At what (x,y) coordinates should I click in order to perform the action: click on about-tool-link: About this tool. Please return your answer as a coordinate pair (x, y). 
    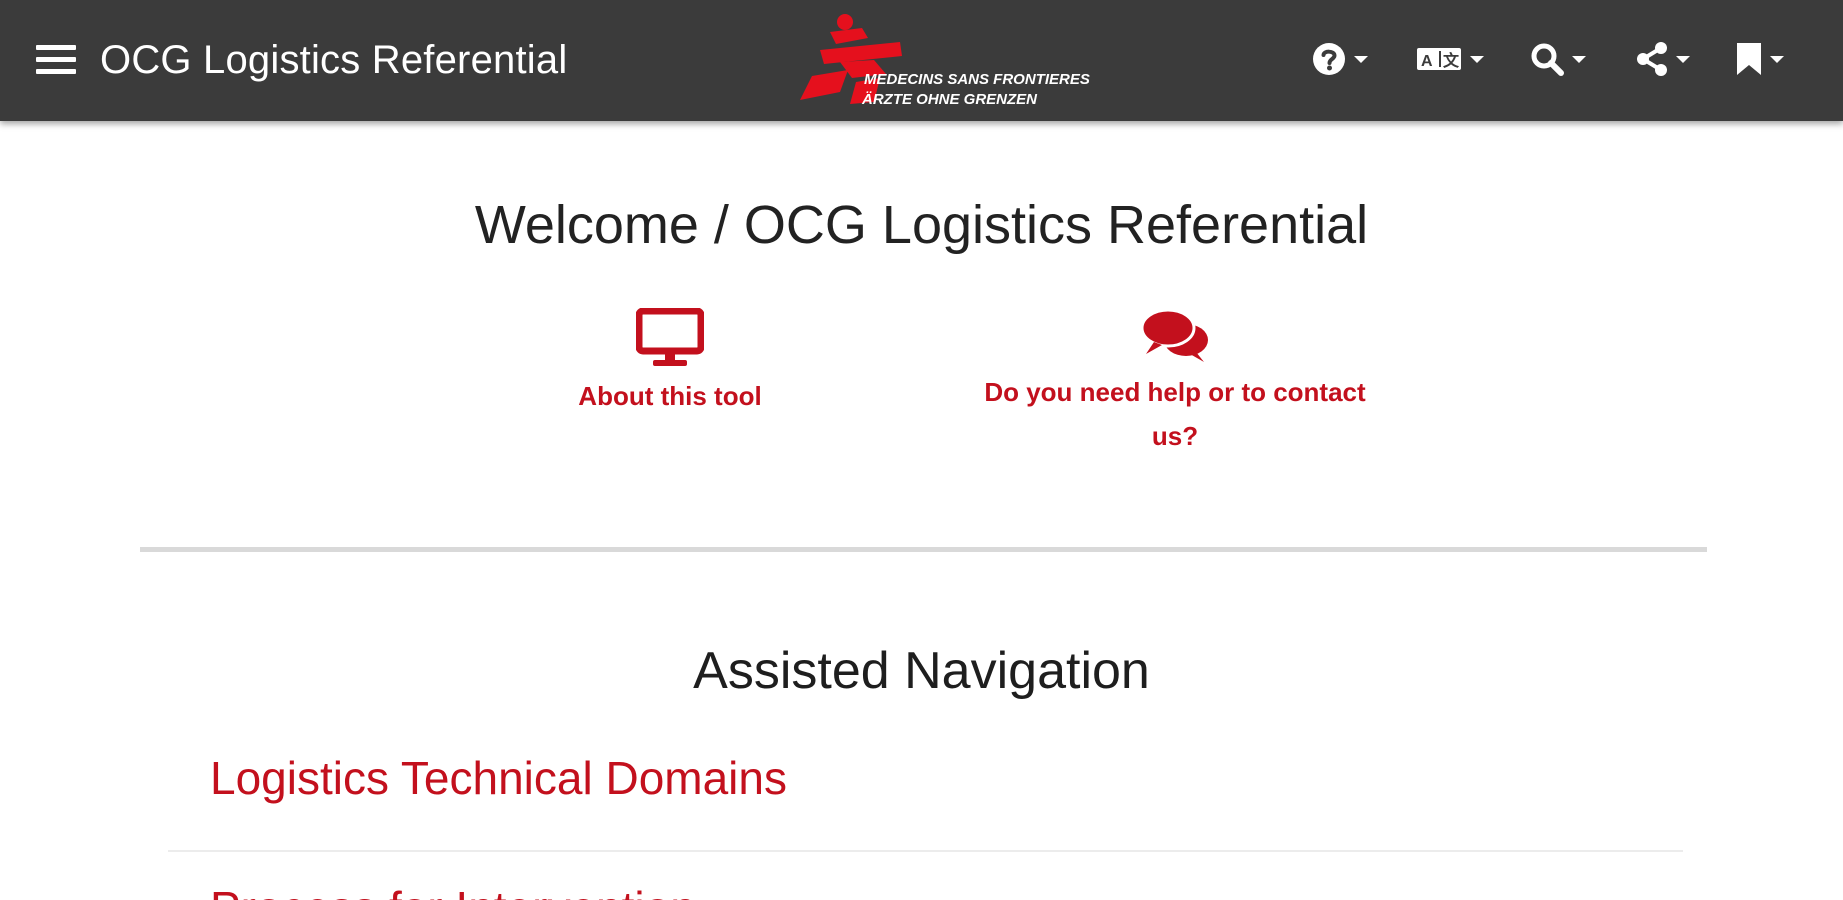
    Looking at the image, I should click on (670, 363).